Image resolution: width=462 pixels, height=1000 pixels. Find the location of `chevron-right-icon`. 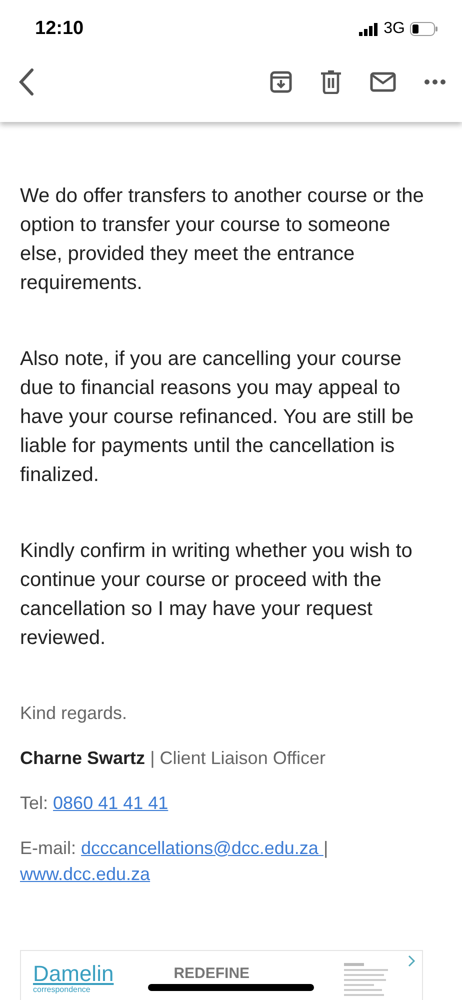

chevron-right-icon is located at coordinates (412, 961).